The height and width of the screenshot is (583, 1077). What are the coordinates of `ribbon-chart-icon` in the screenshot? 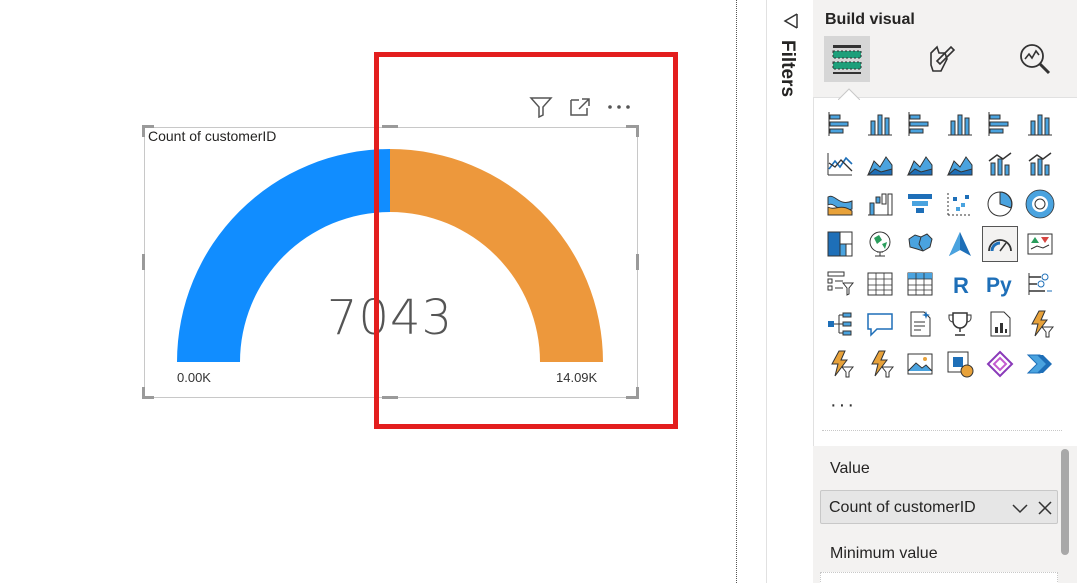 It's located at (840, 204).